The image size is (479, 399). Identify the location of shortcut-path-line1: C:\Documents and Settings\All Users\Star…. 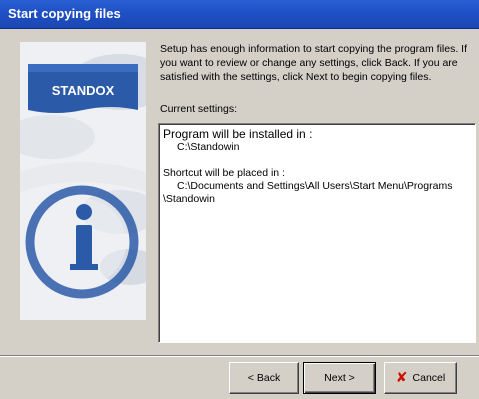
(315, 186).